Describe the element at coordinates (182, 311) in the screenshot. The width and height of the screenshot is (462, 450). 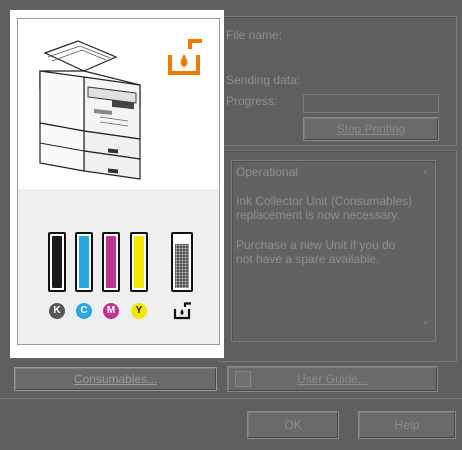
I see `ink-collector-icon` at that location.